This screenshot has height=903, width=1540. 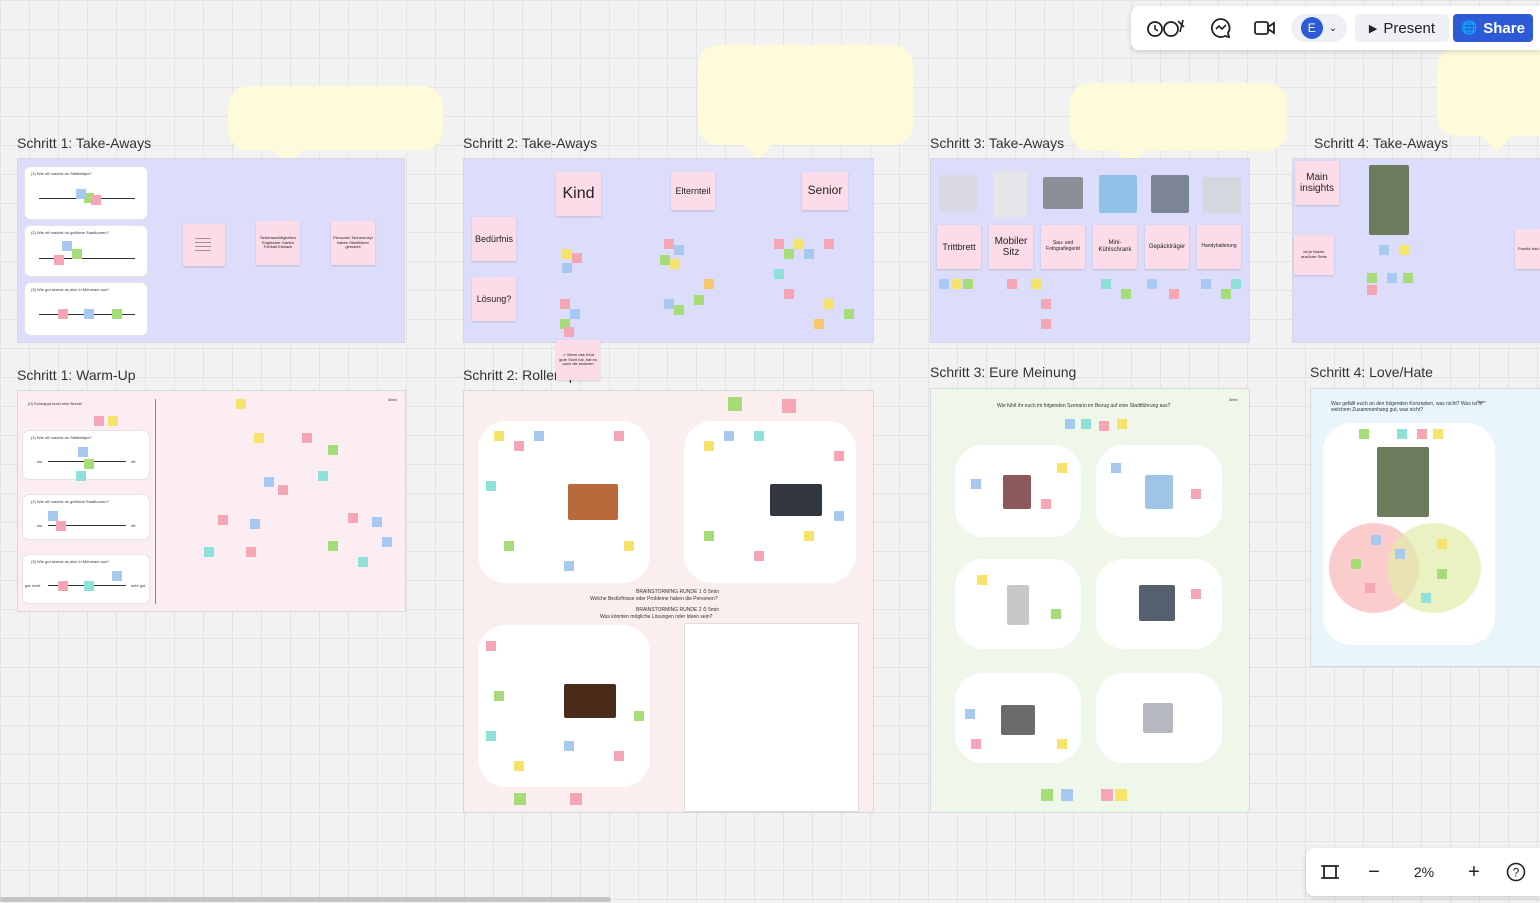 I want to click on chevron-down-icon: ⌄, so click(x=1333, y=28).